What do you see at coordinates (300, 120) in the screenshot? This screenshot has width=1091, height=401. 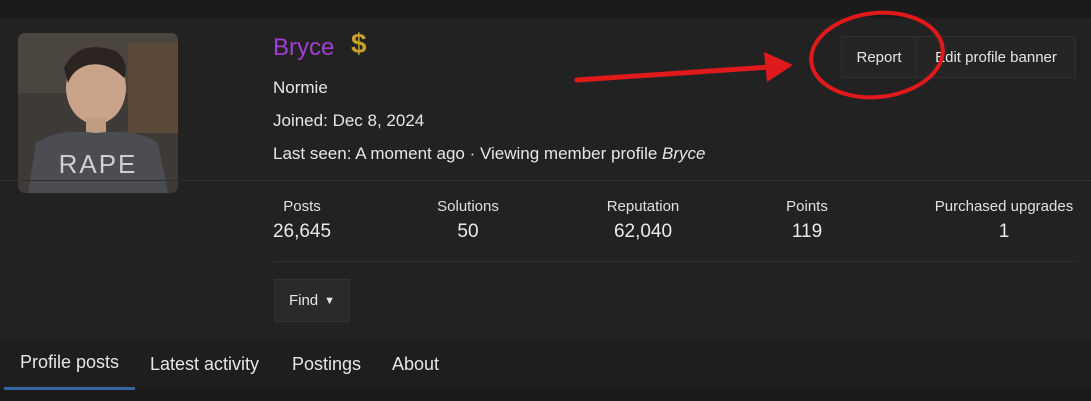 I see `joined-label: Joined:` at bounding box center [300, 120].